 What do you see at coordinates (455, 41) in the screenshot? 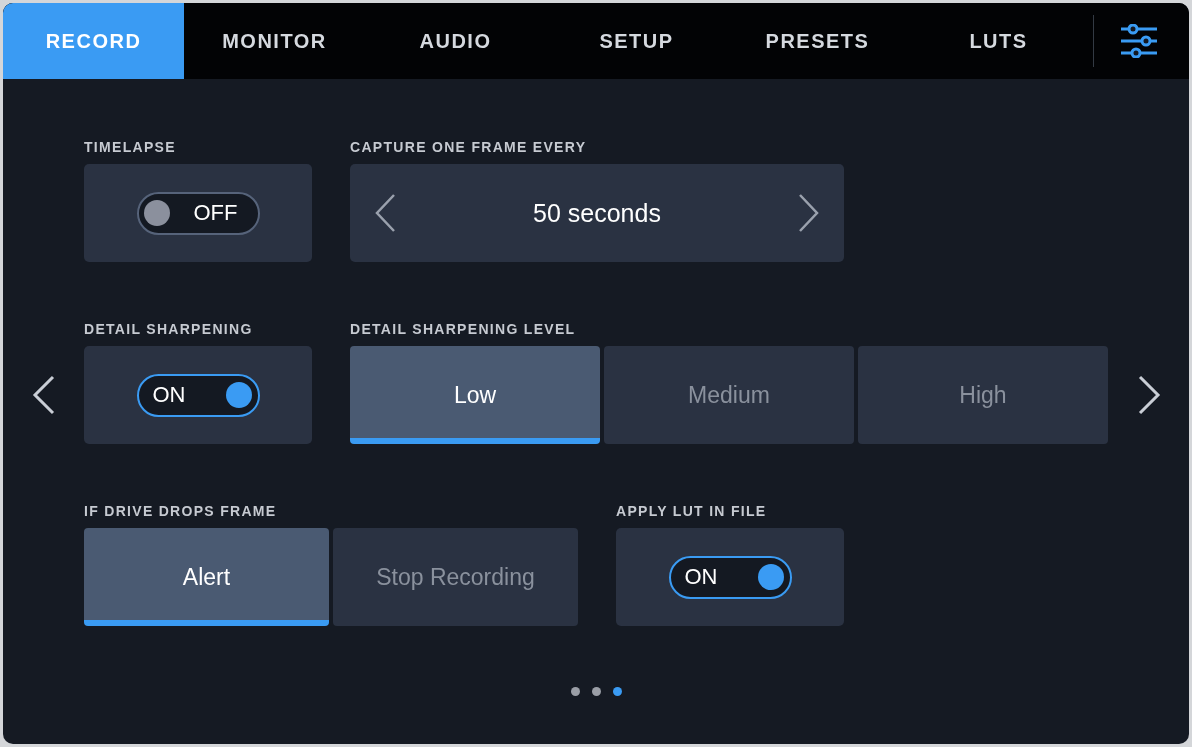
I see `tab: AUDIO` at bounding box center [455, 41].